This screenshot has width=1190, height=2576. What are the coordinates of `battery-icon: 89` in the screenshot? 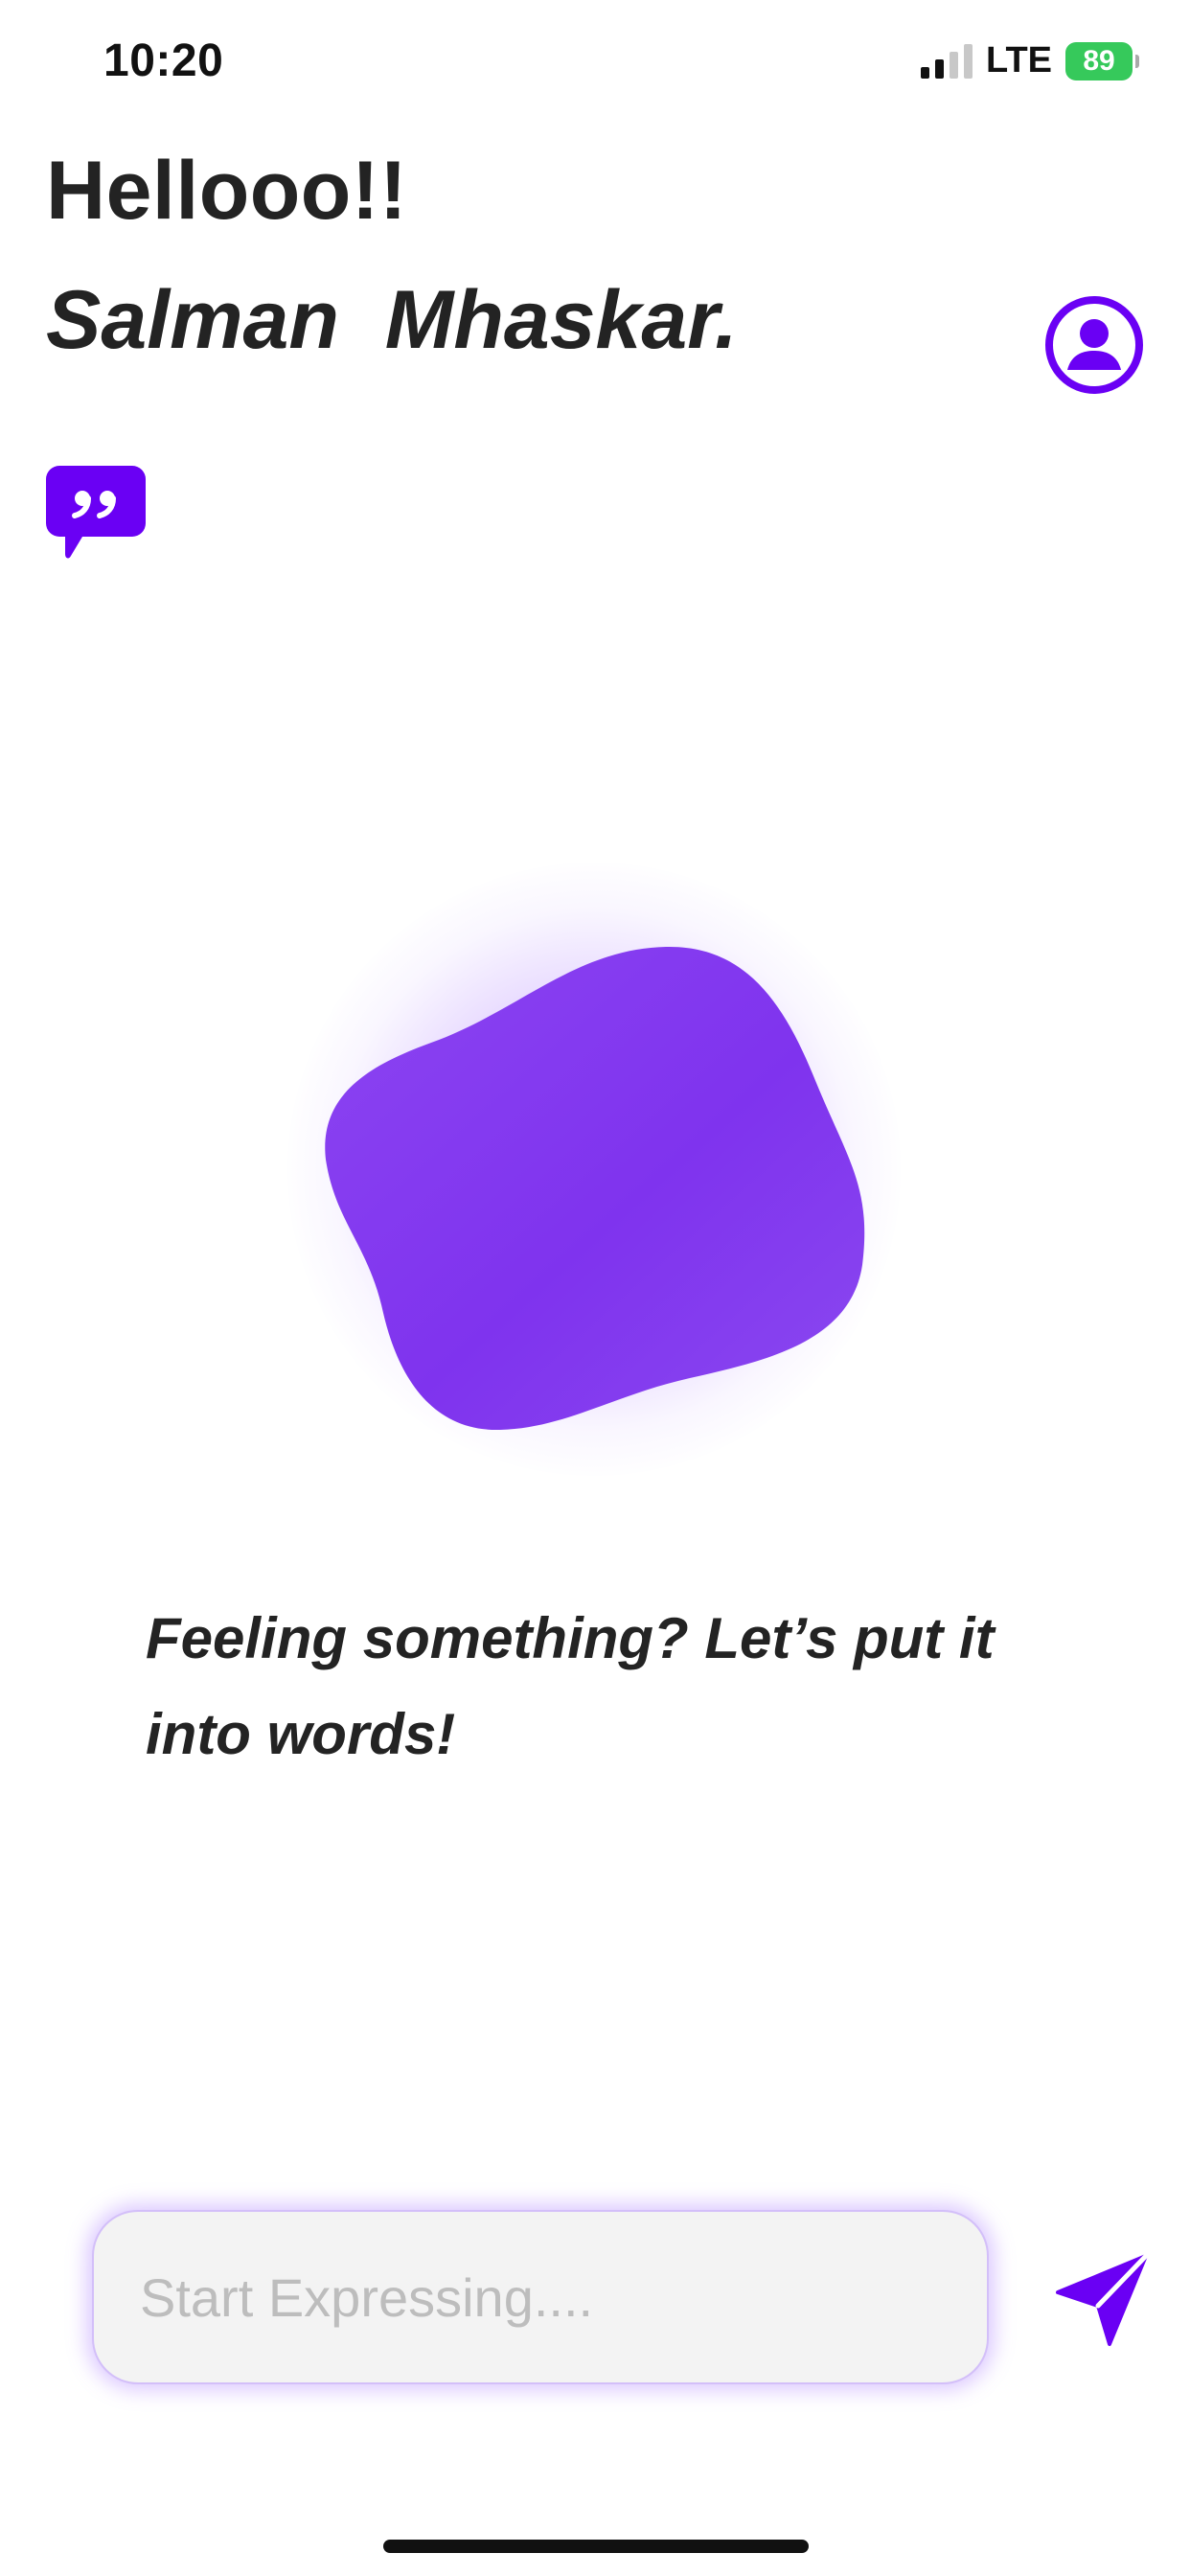 It's located at (1102, 60).